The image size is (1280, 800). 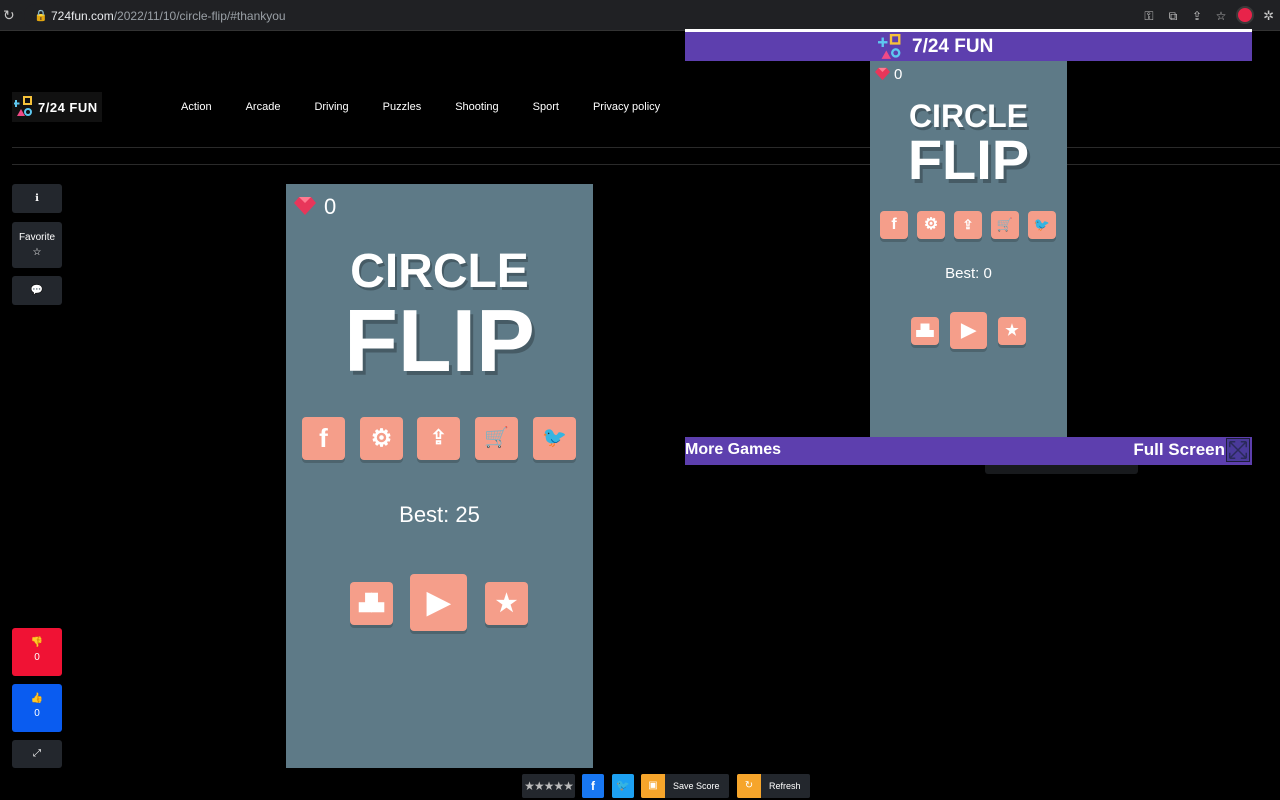 I want to click on dislike-count: 0, so click(x=37, y=657).